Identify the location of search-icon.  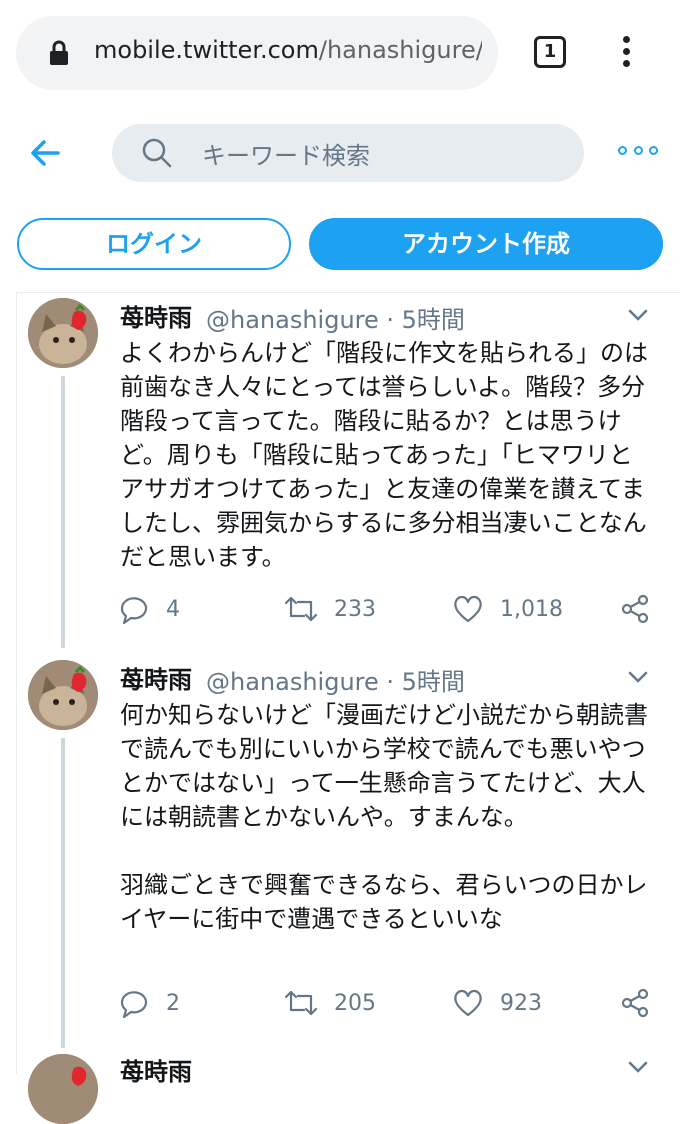
(157, 153).